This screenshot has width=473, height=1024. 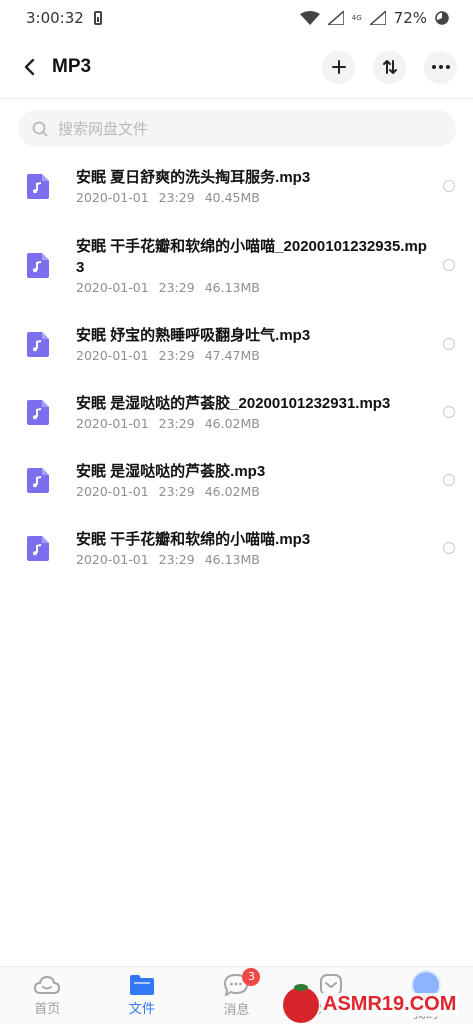 What do you see at coordinates (47, 984) in the screenshot?
I see `cloud-icon` at bounding box center [47, 984].